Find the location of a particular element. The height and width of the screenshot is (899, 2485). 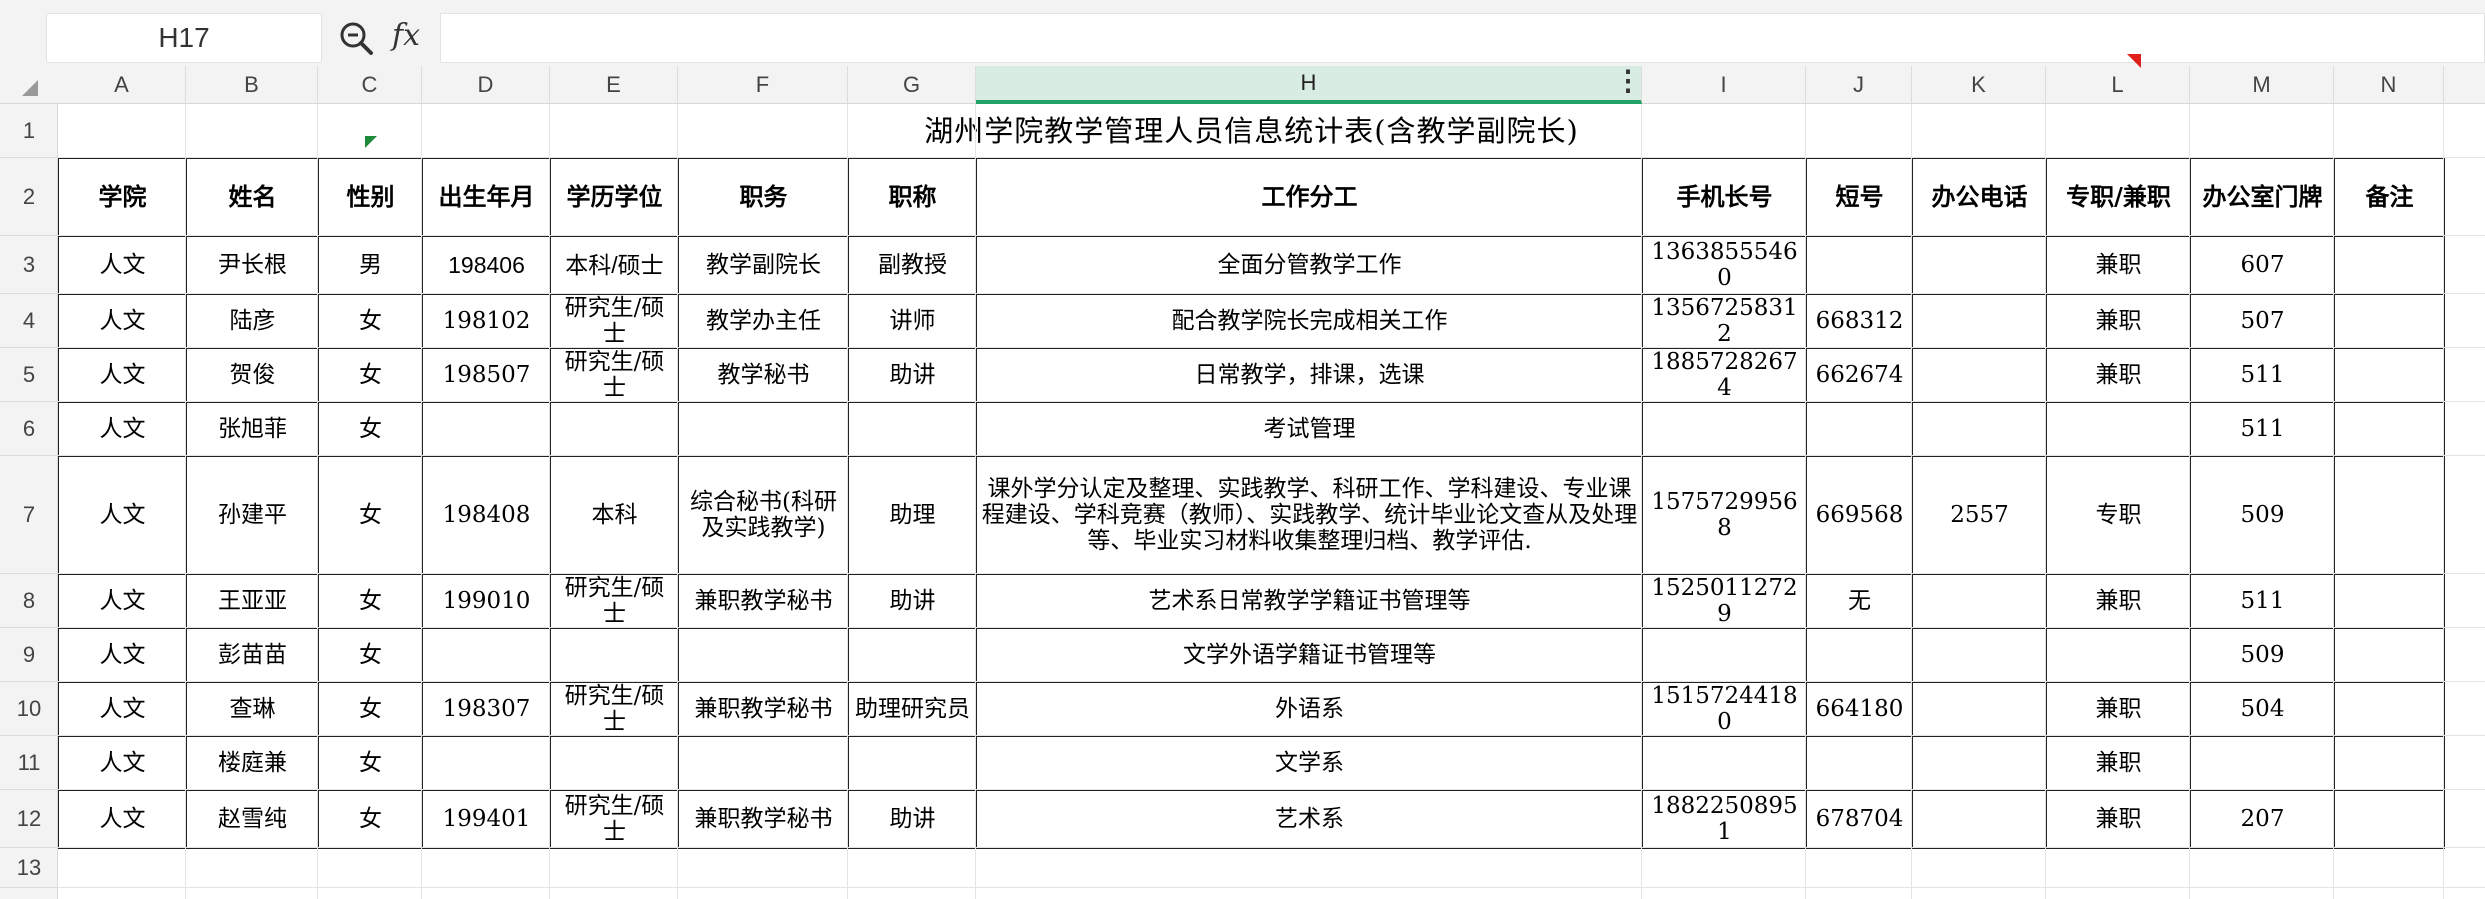

table-cell: 助讲 is located at coordinates (912, 819).